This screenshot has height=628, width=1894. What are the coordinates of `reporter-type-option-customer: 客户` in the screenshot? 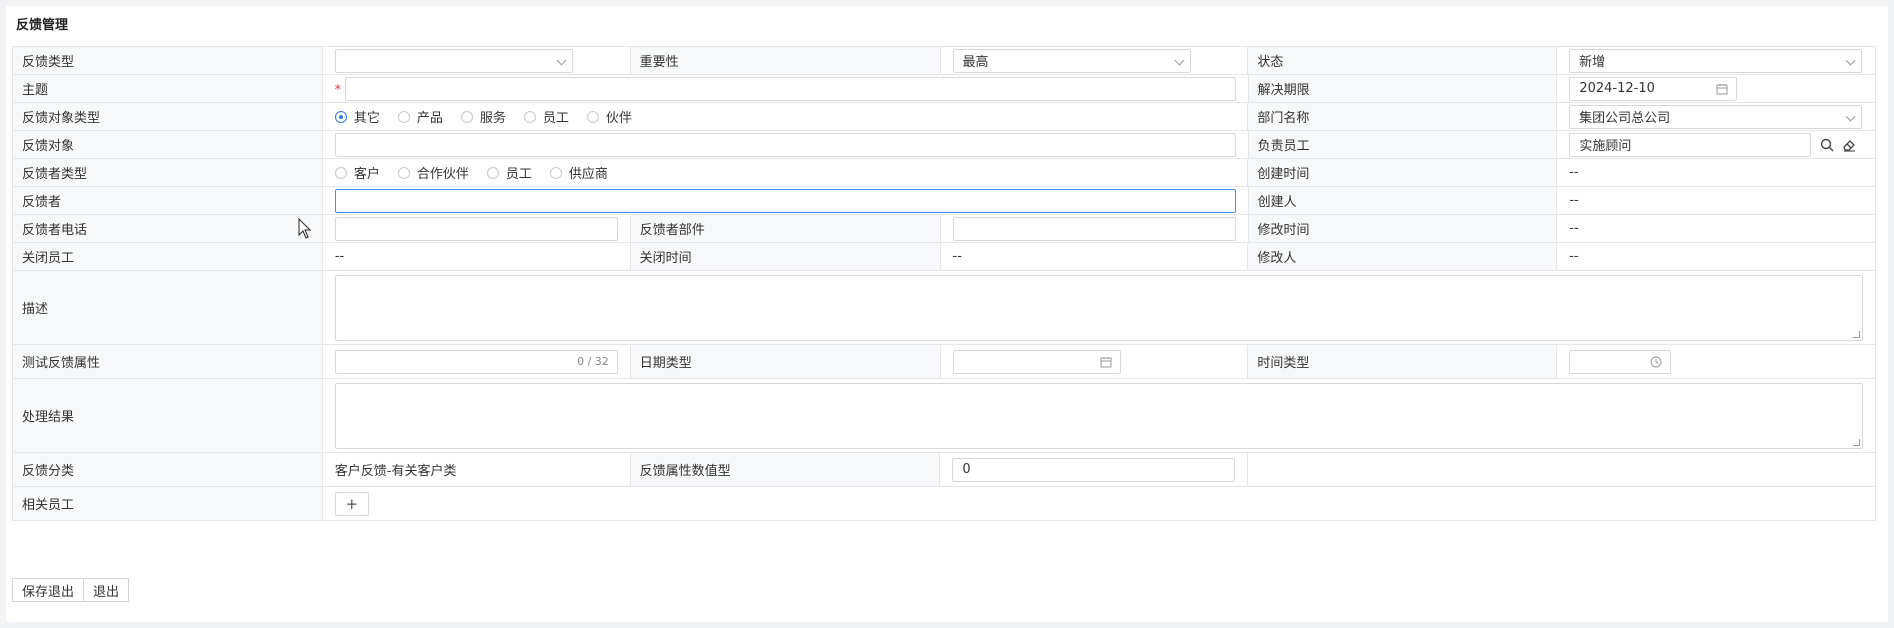 It's located at (357, 172).